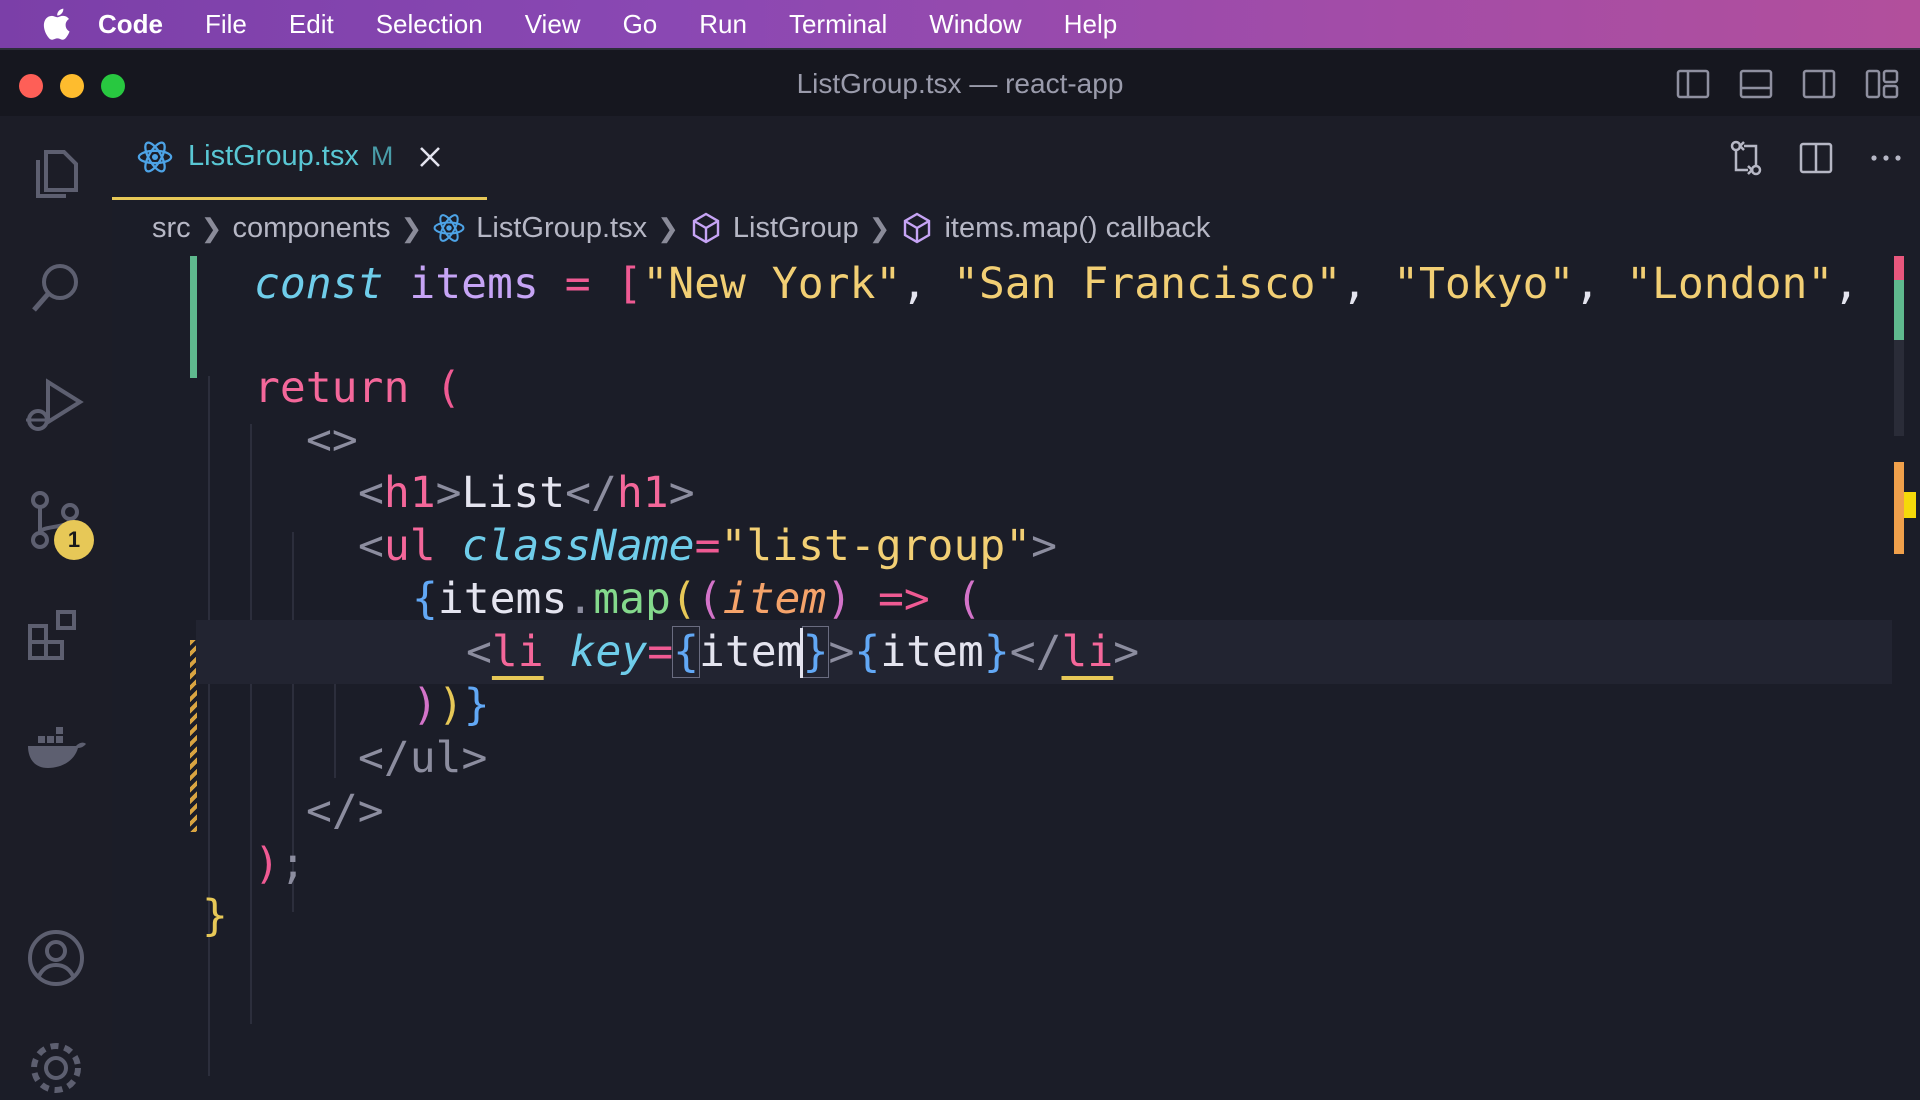  Describe the element at coordinates (801, 653) in the screenshot. I see `text-cursor` at that location.